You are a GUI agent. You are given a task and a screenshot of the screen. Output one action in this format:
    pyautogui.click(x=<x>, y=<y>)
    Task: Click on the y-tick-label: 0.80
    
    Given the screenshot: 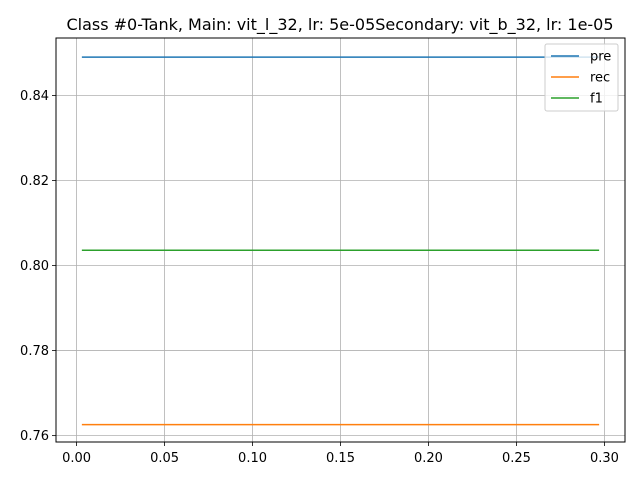 What is the action you would take?
    pyautogui.click(x=34, y=266)
    